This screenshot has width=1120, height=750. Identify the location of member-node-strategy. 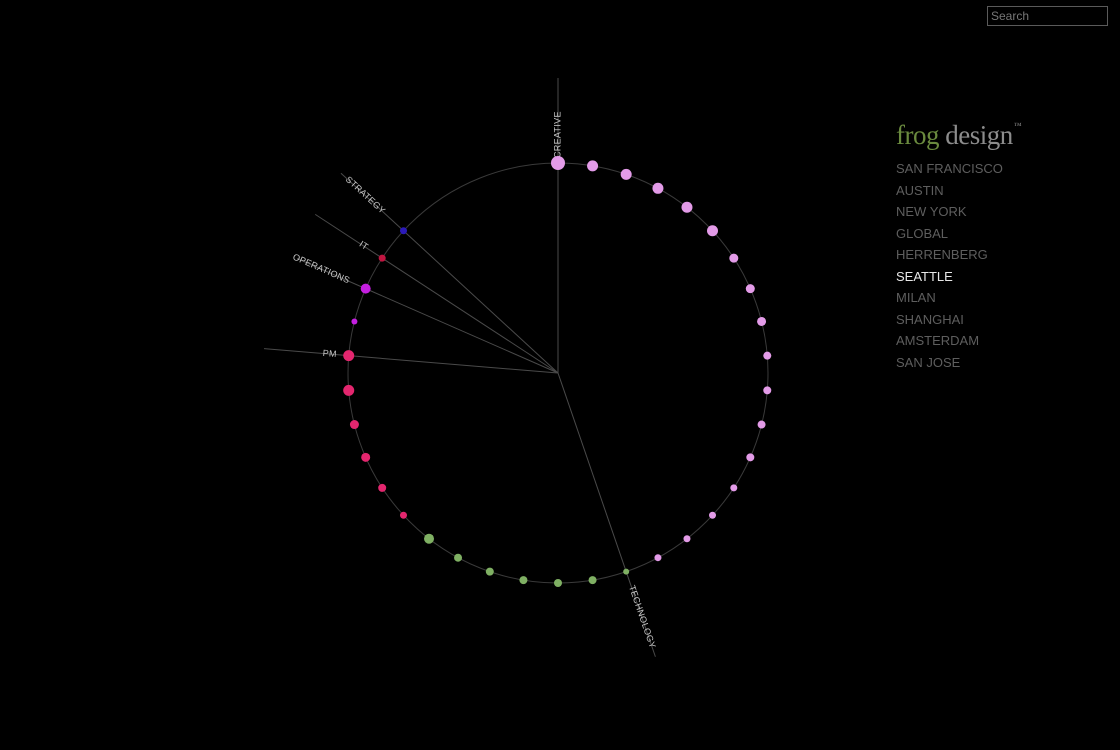
(403, 231).